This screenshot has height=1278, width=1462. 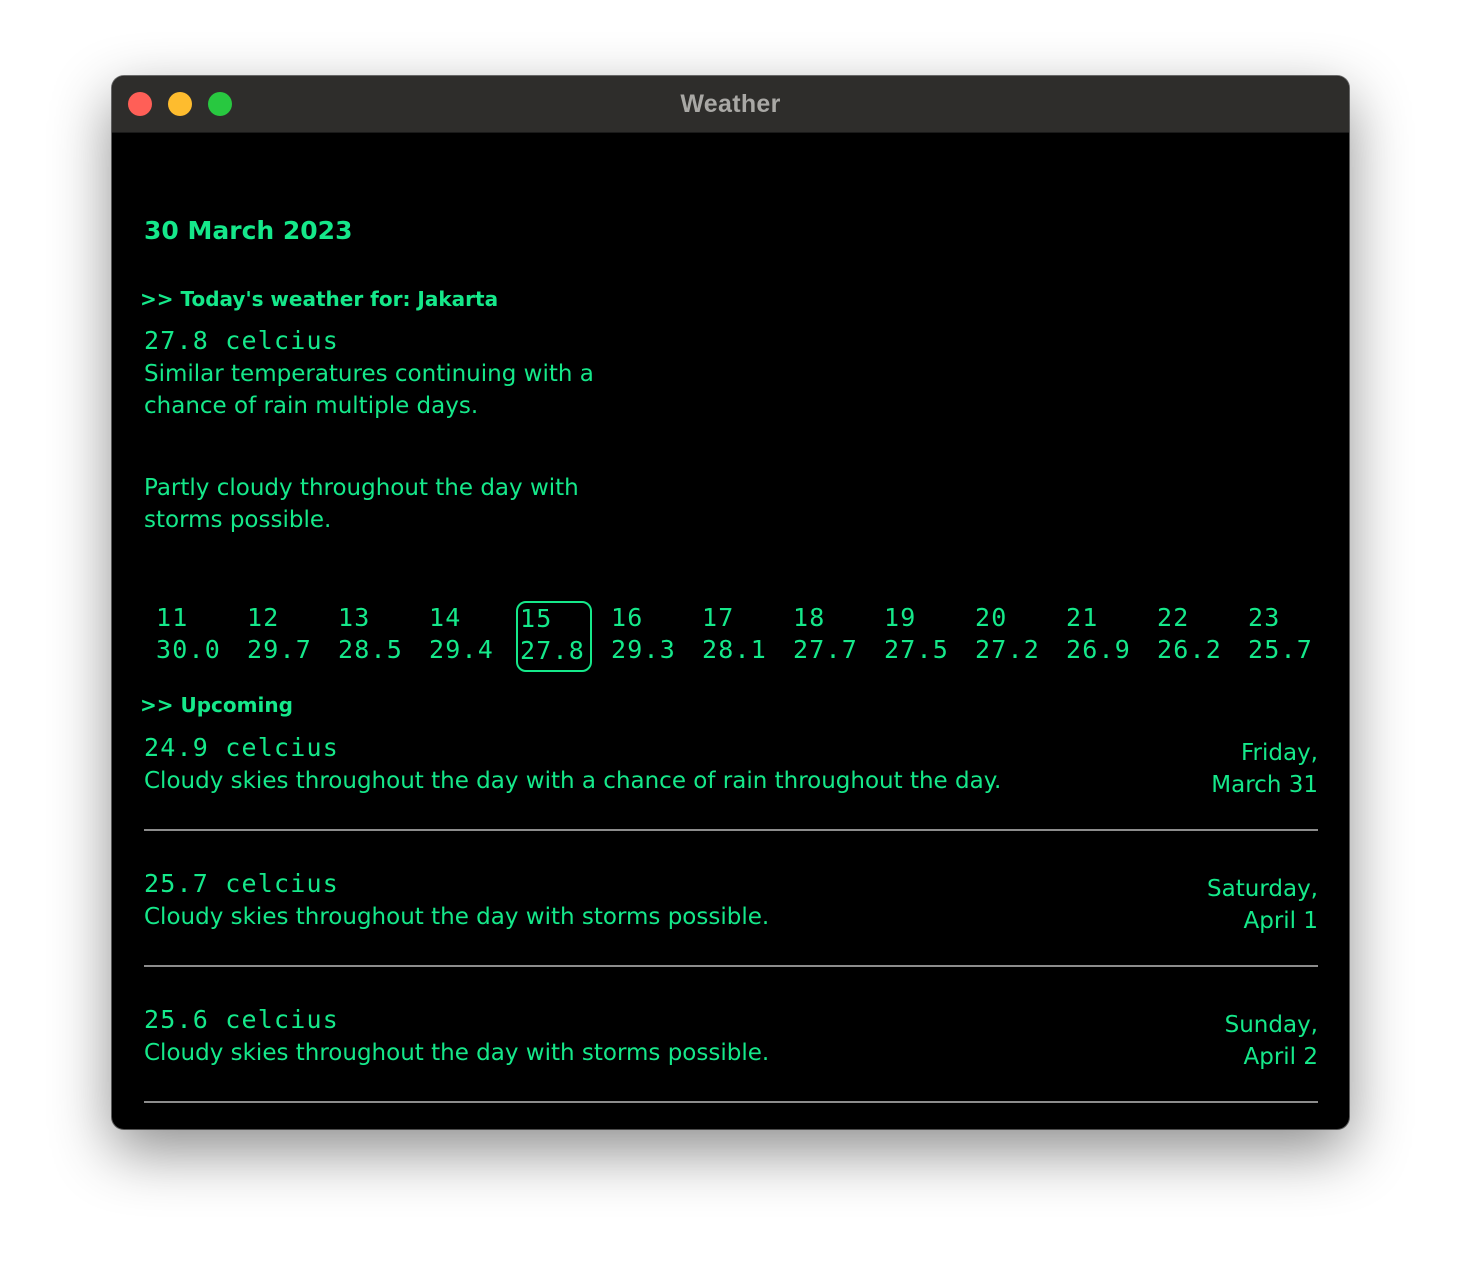 What do you see at coordinates (826, 649) in the screenshot?
I see `hourly-temperature: 27.7` at bounding box center [826, 649].